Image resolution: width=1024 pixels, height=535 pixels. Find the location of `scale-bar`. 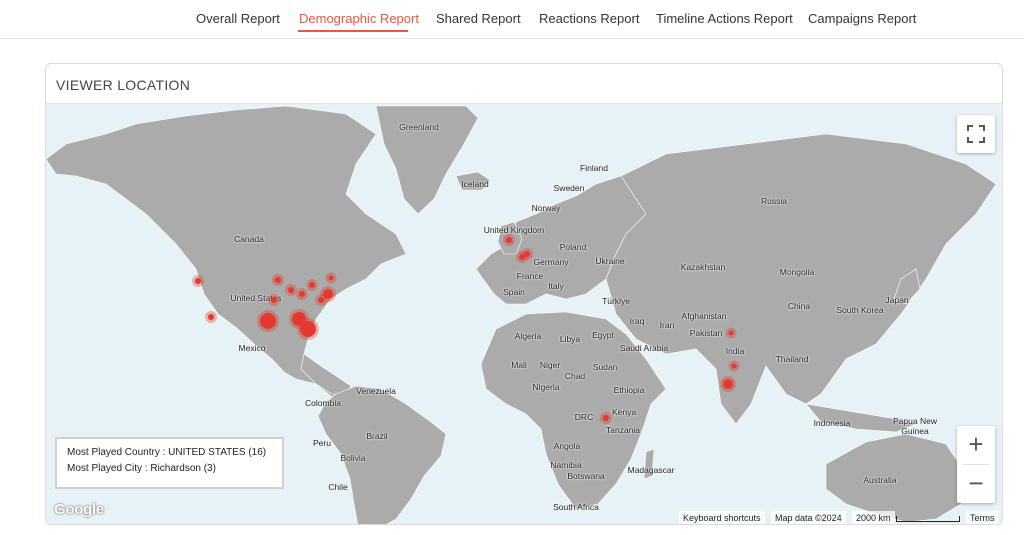

scale-bar is located at coordinates (928, 519).